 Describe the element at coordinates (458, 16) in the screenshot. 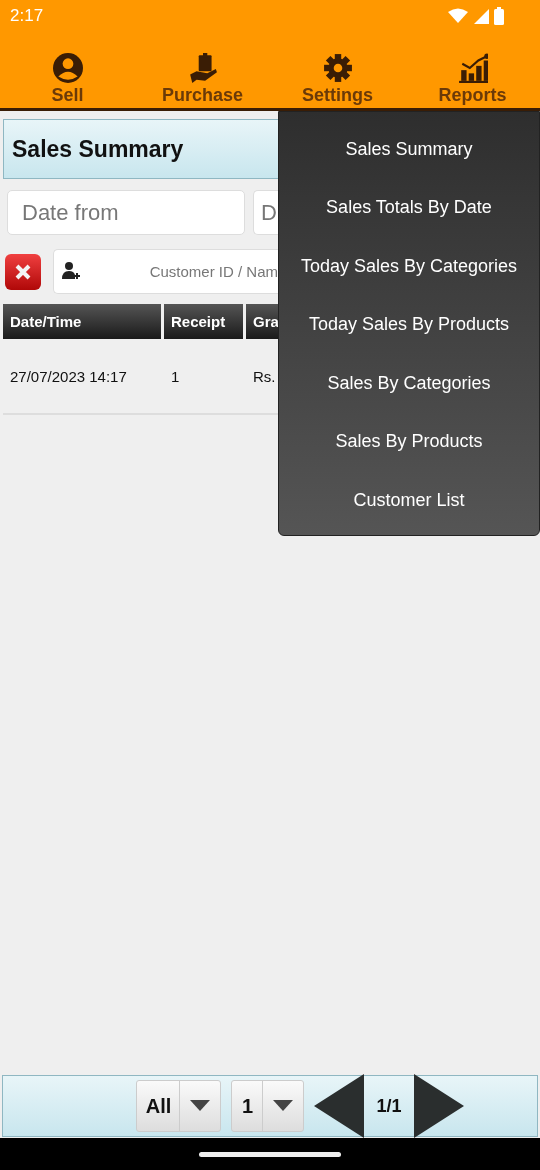

I see `wifi-icon` at that location.